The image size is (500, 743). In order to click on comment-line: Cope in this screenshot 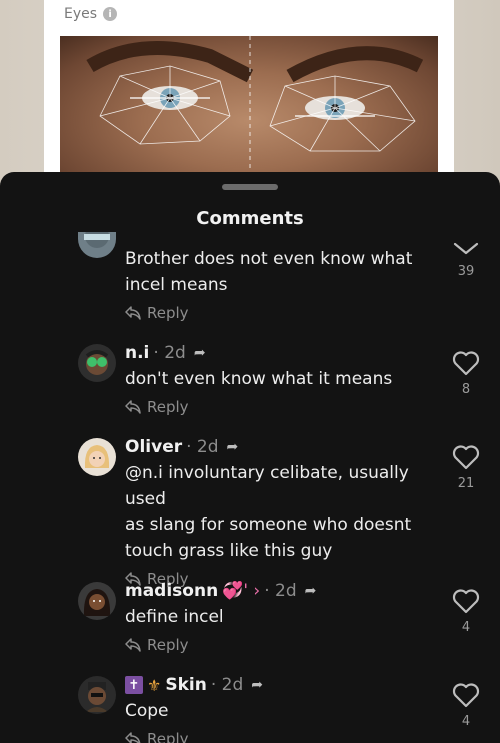, I will do `click(147, 711)`.